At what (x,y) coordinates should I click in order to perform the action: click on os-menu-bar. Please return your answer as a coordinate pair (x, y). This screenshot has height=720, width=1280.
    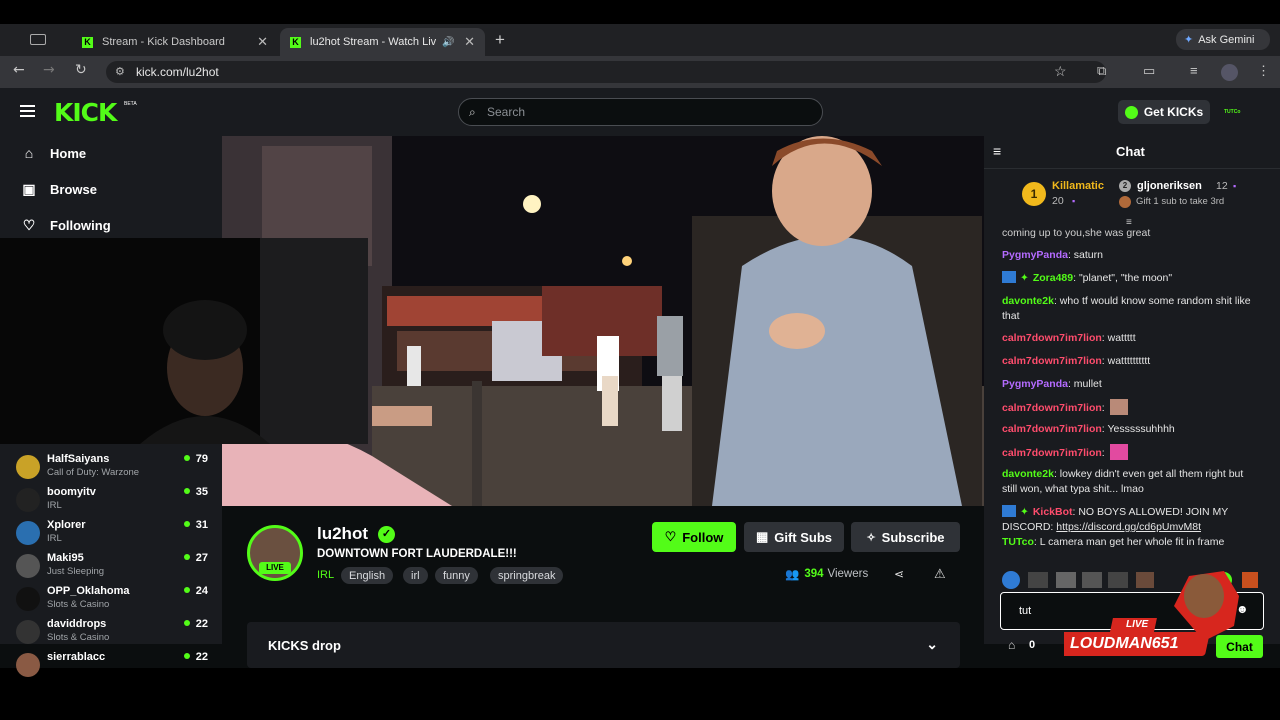
    Looking at the image, I should click on (640, 12).